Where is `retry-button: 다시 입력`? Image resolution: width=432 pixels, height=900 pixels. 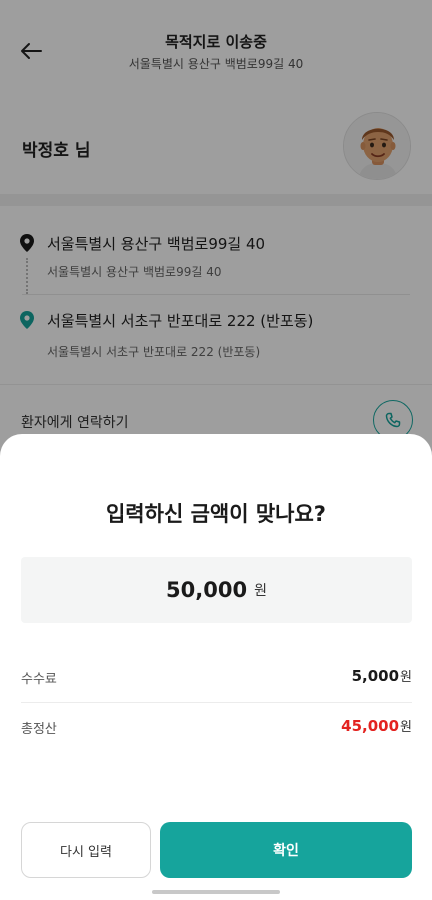
retry-button: 다시 입력 is located at coordinates (86, 850).